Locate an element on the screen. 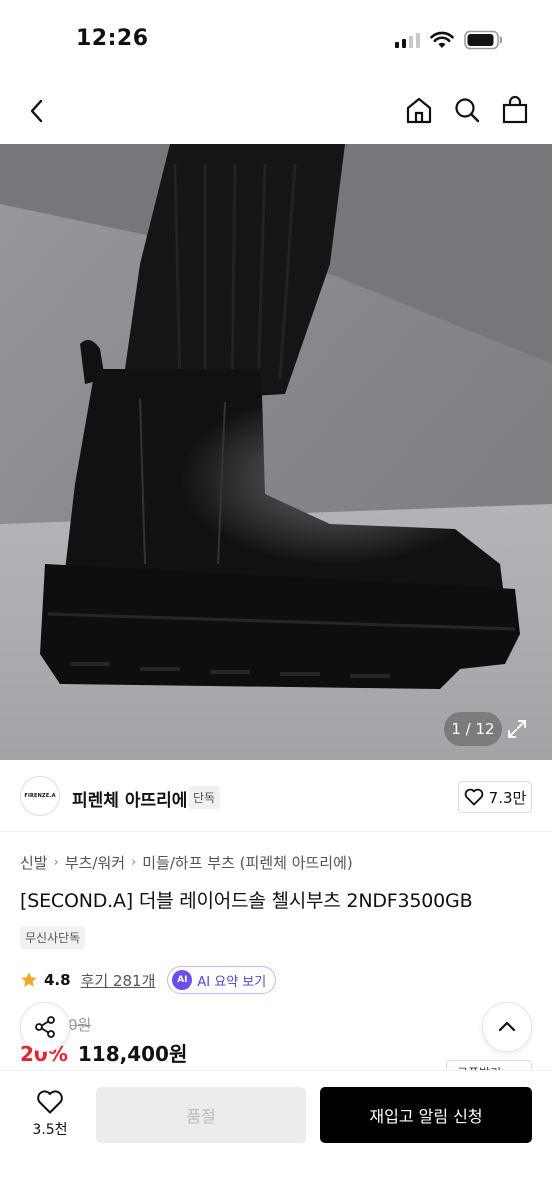  wifi-icon is located at coordinates (442, 39).